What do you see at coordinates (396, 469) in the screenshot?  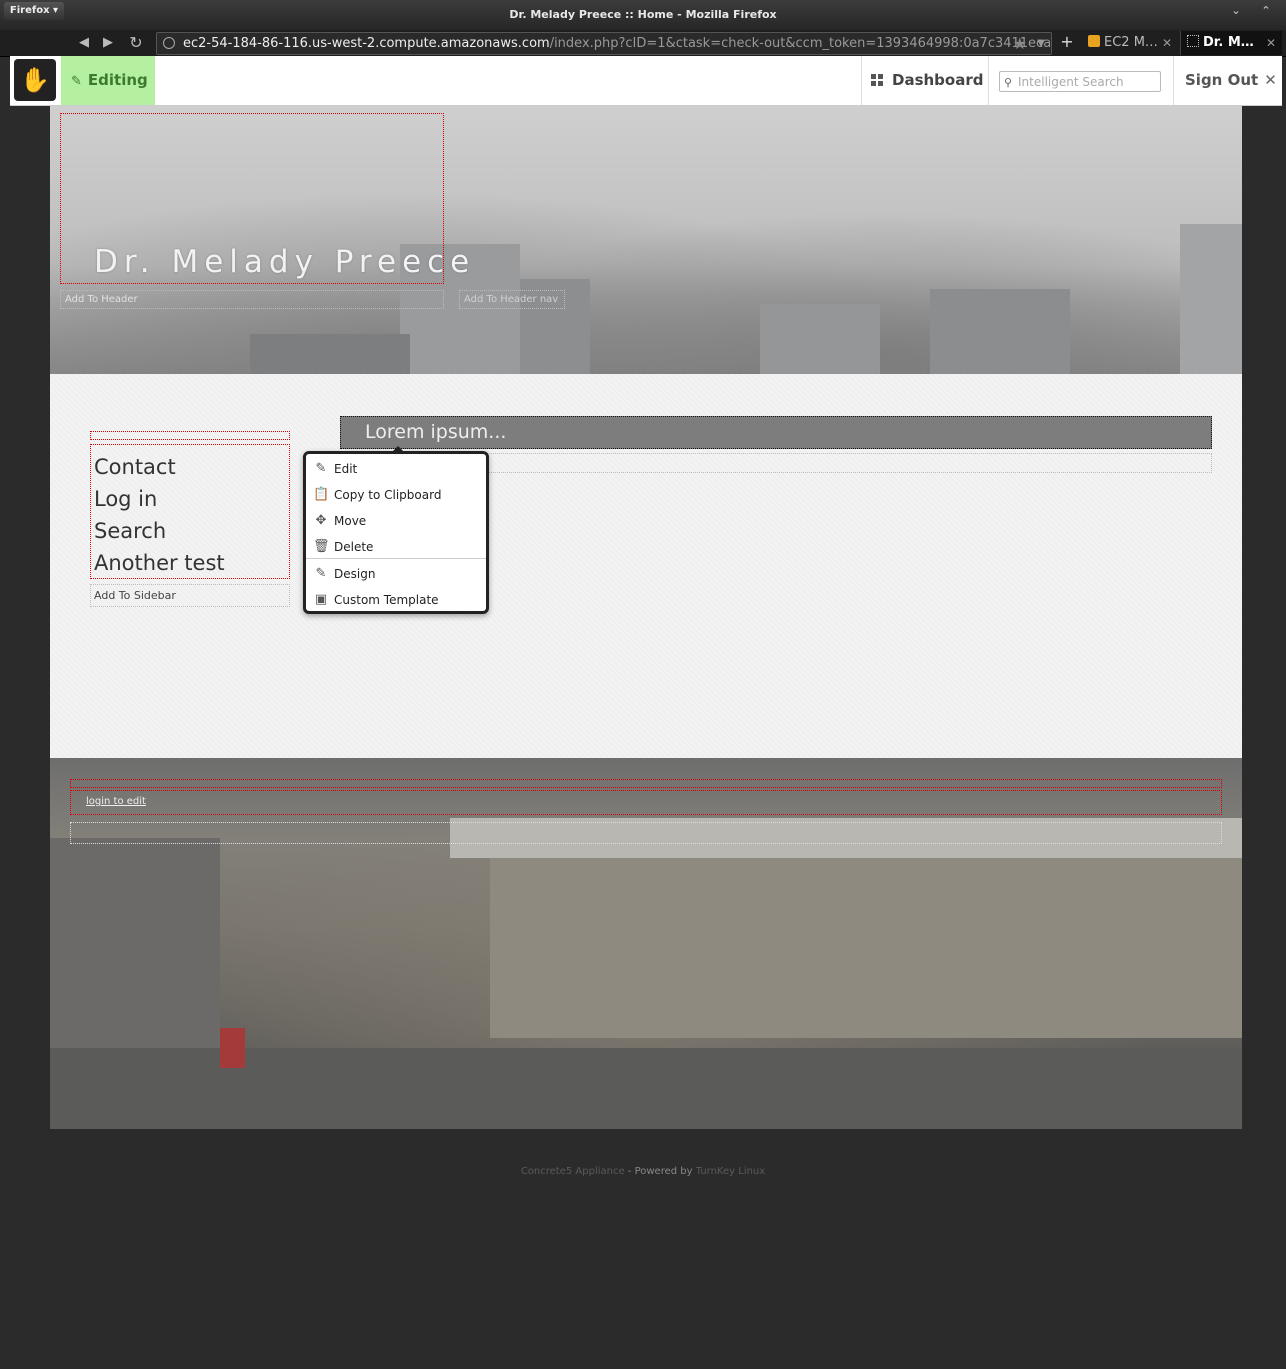 I see `menu-item-edit: ✎ Edit` at bounding box center [396, 469].